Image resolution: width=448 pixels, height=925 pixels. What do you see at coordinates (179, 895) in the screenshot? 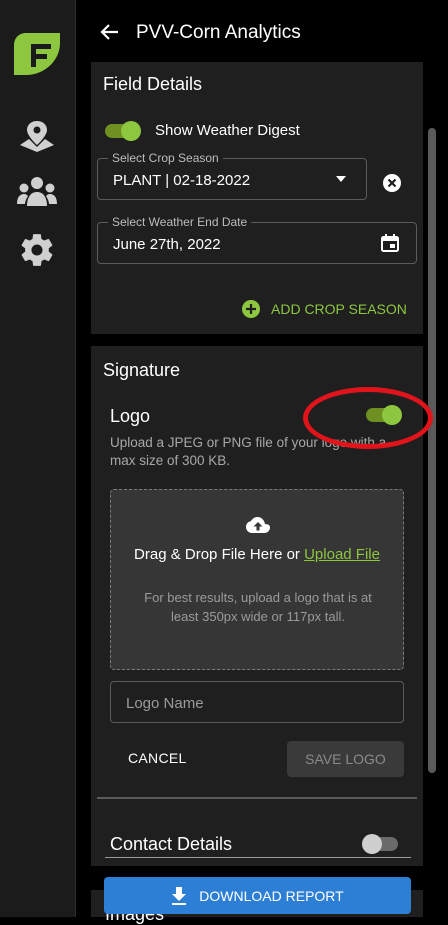
I see `download-icon` at bounding box center [179, 895].